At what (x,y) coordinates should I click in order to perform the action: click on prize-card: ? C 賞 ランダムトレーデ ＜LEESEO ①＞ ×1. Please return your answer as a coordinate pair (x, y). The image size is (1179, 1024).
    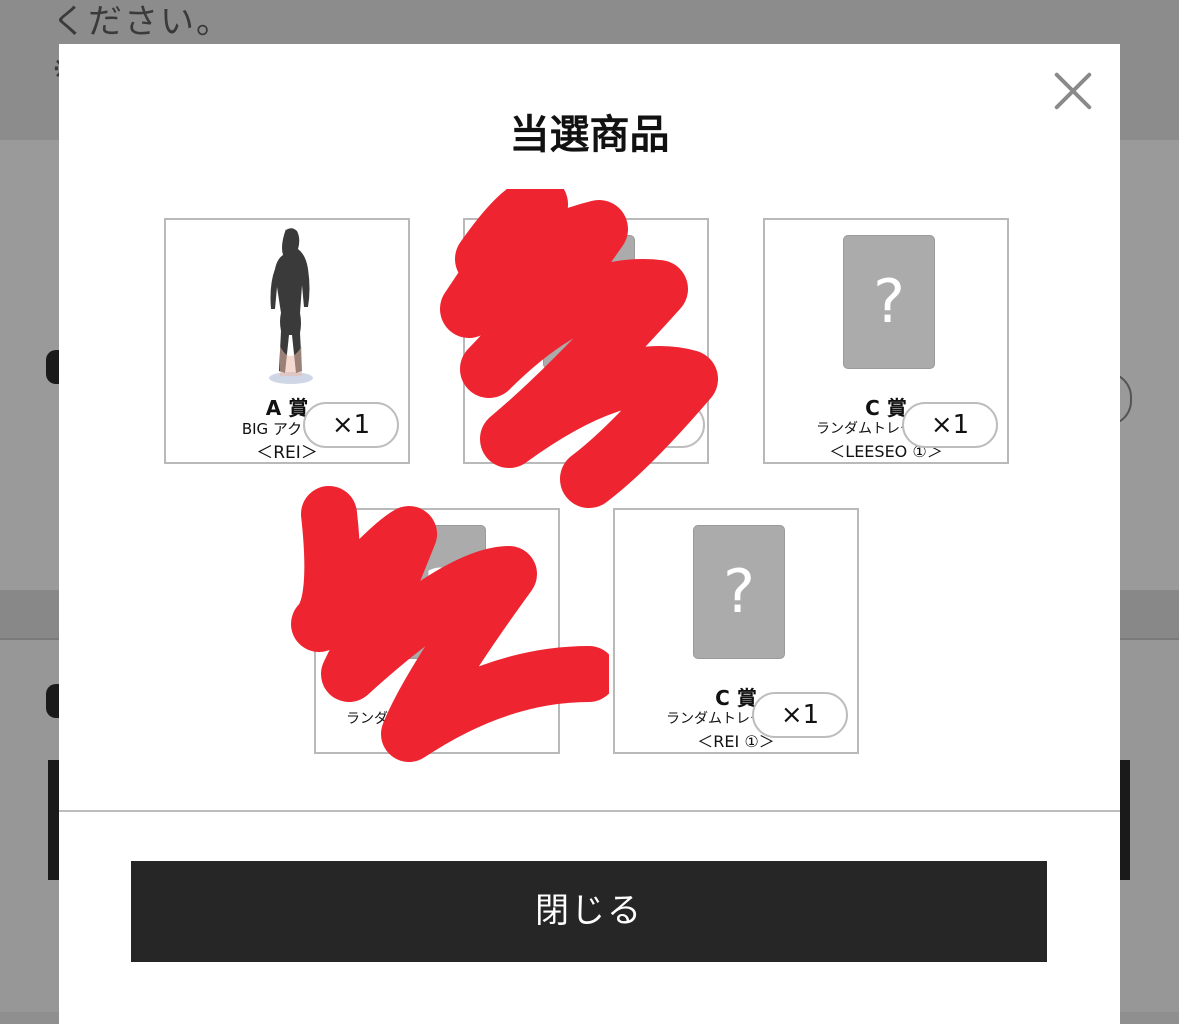
    Looking at the image, I should click on (886, 341).